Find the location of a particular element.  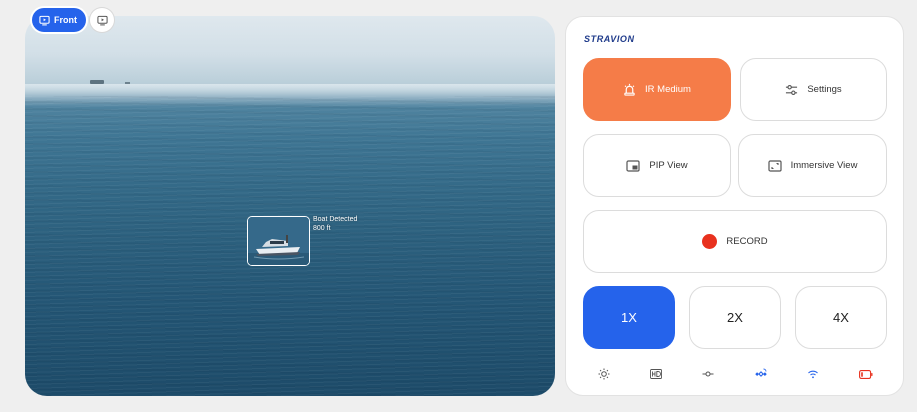

distant-ship-small is located at coordinates (127, 83).